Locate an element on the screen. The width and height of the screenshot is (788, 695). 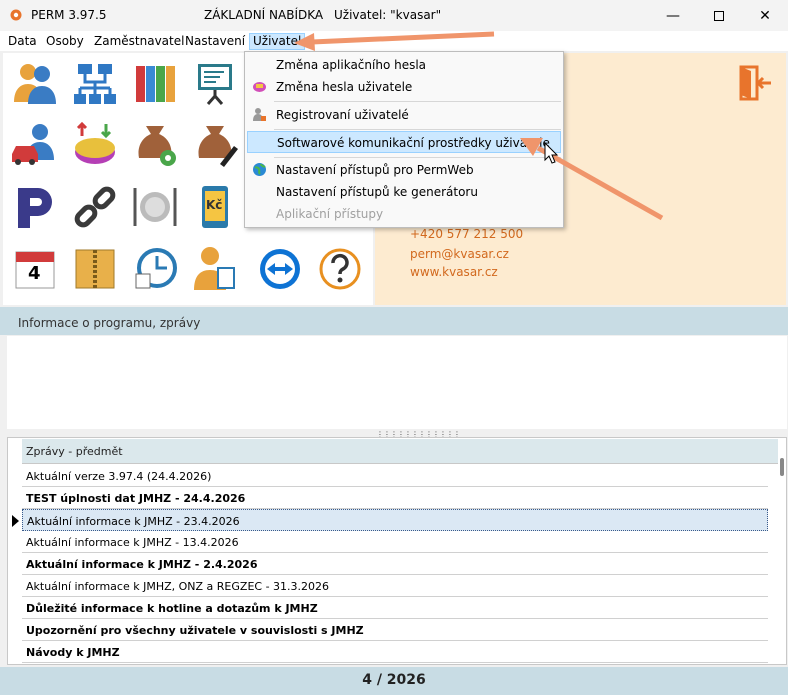
info-section-header: Informace o programu, zprávy is located at coordinates (394, 321).